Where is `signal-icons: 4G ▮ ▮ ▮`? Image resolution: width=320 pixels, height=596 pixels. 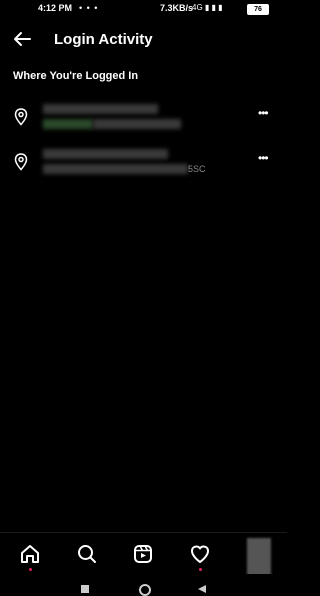 signal-icons: 4G ▮ ▮ ▮ is located at coordinates (207, 7).